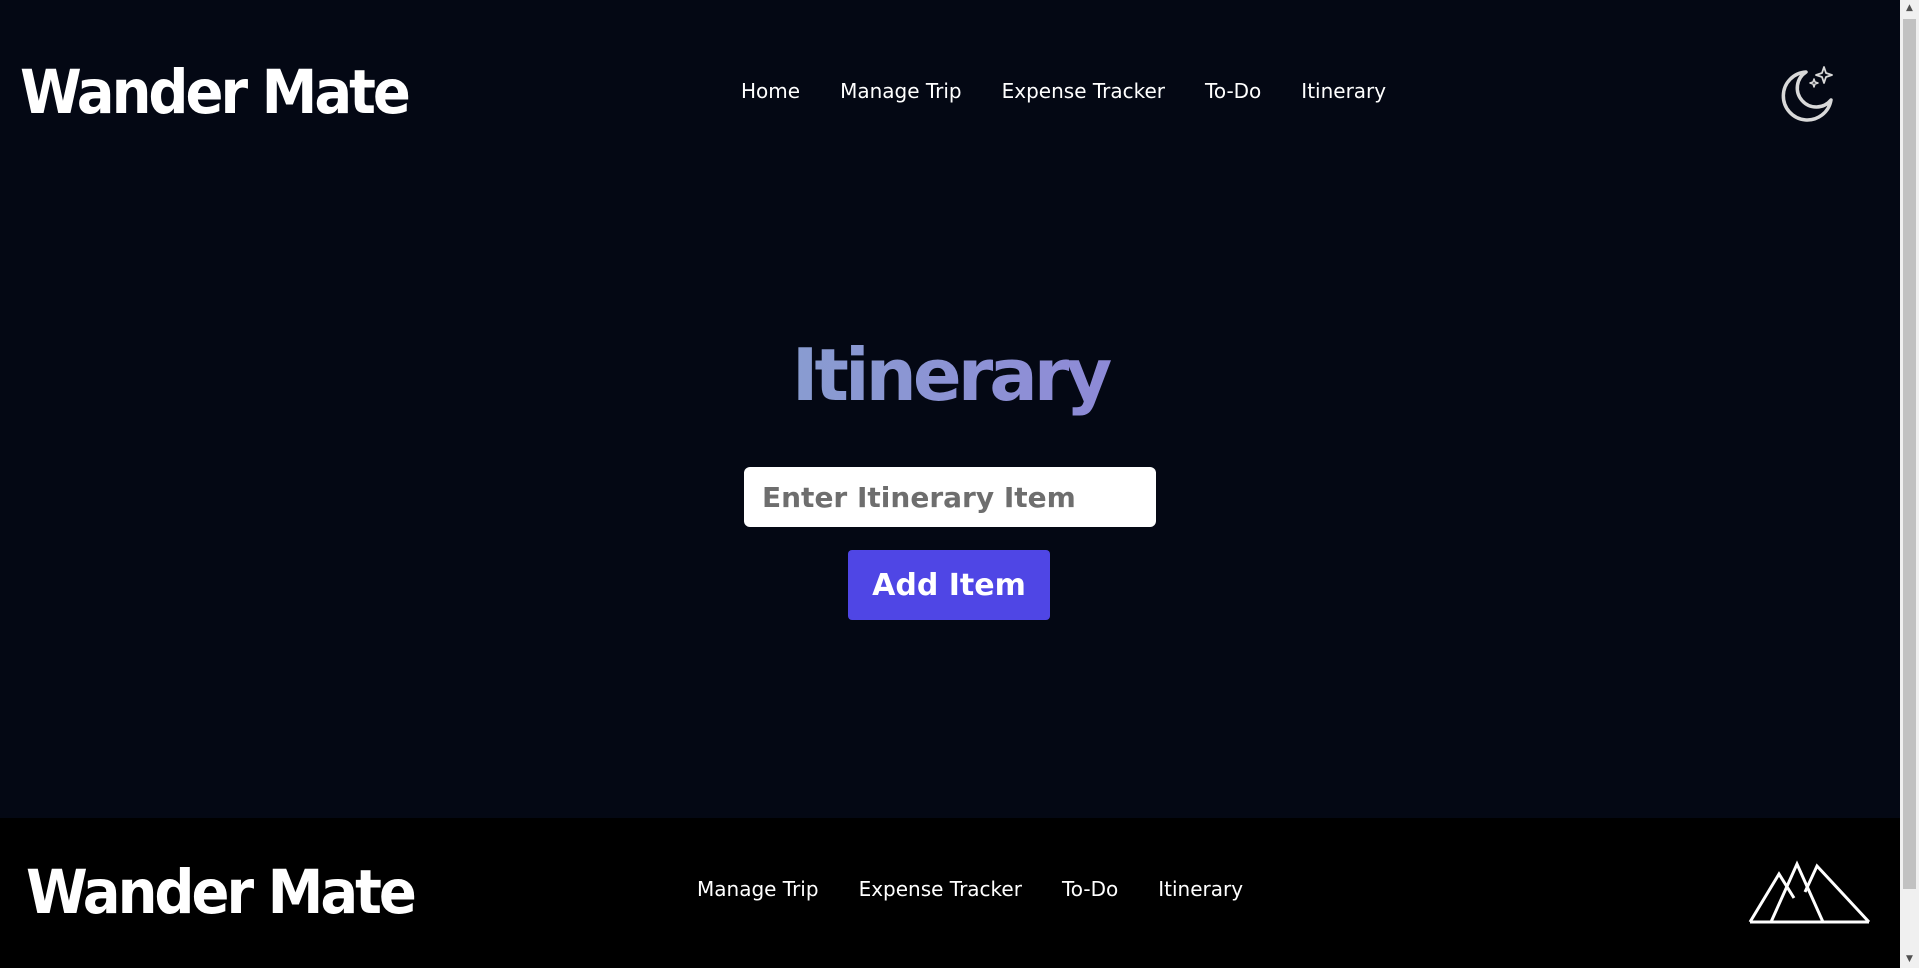 Image resolution: width=1919 pixels, height=968 pixels. I want to click on scroll-up-arrow-icon: ▲, so click(1909, 8).